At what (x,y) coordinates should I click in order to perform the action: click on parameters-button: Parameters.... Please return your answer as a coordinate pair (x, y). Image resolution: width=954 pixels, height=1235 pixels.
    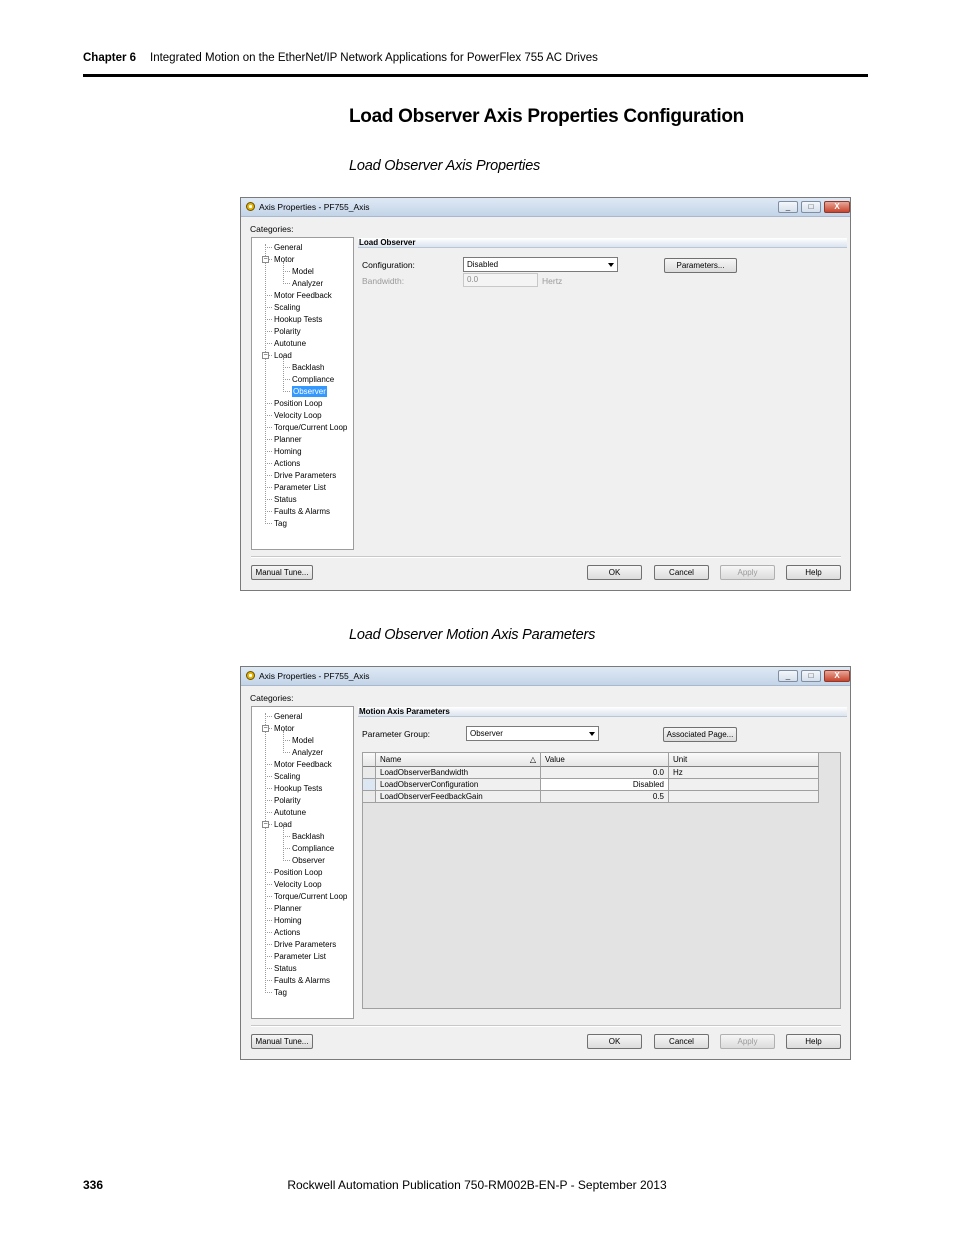
    Looking at the image, I should click on (700, 265).